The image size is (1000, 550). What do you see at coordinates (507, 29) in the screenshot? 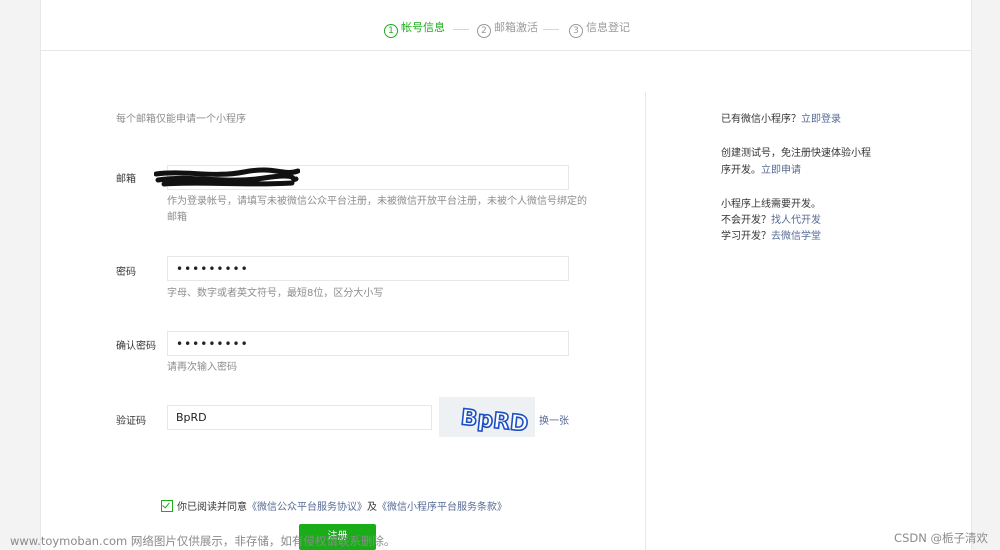
I see `step-email-activation: 2 邮箱激活` at bounding box center [507, 29].